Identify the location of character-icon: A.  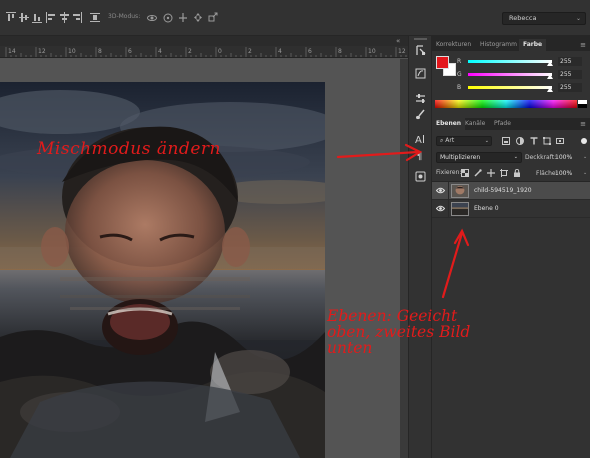
(420, 138).